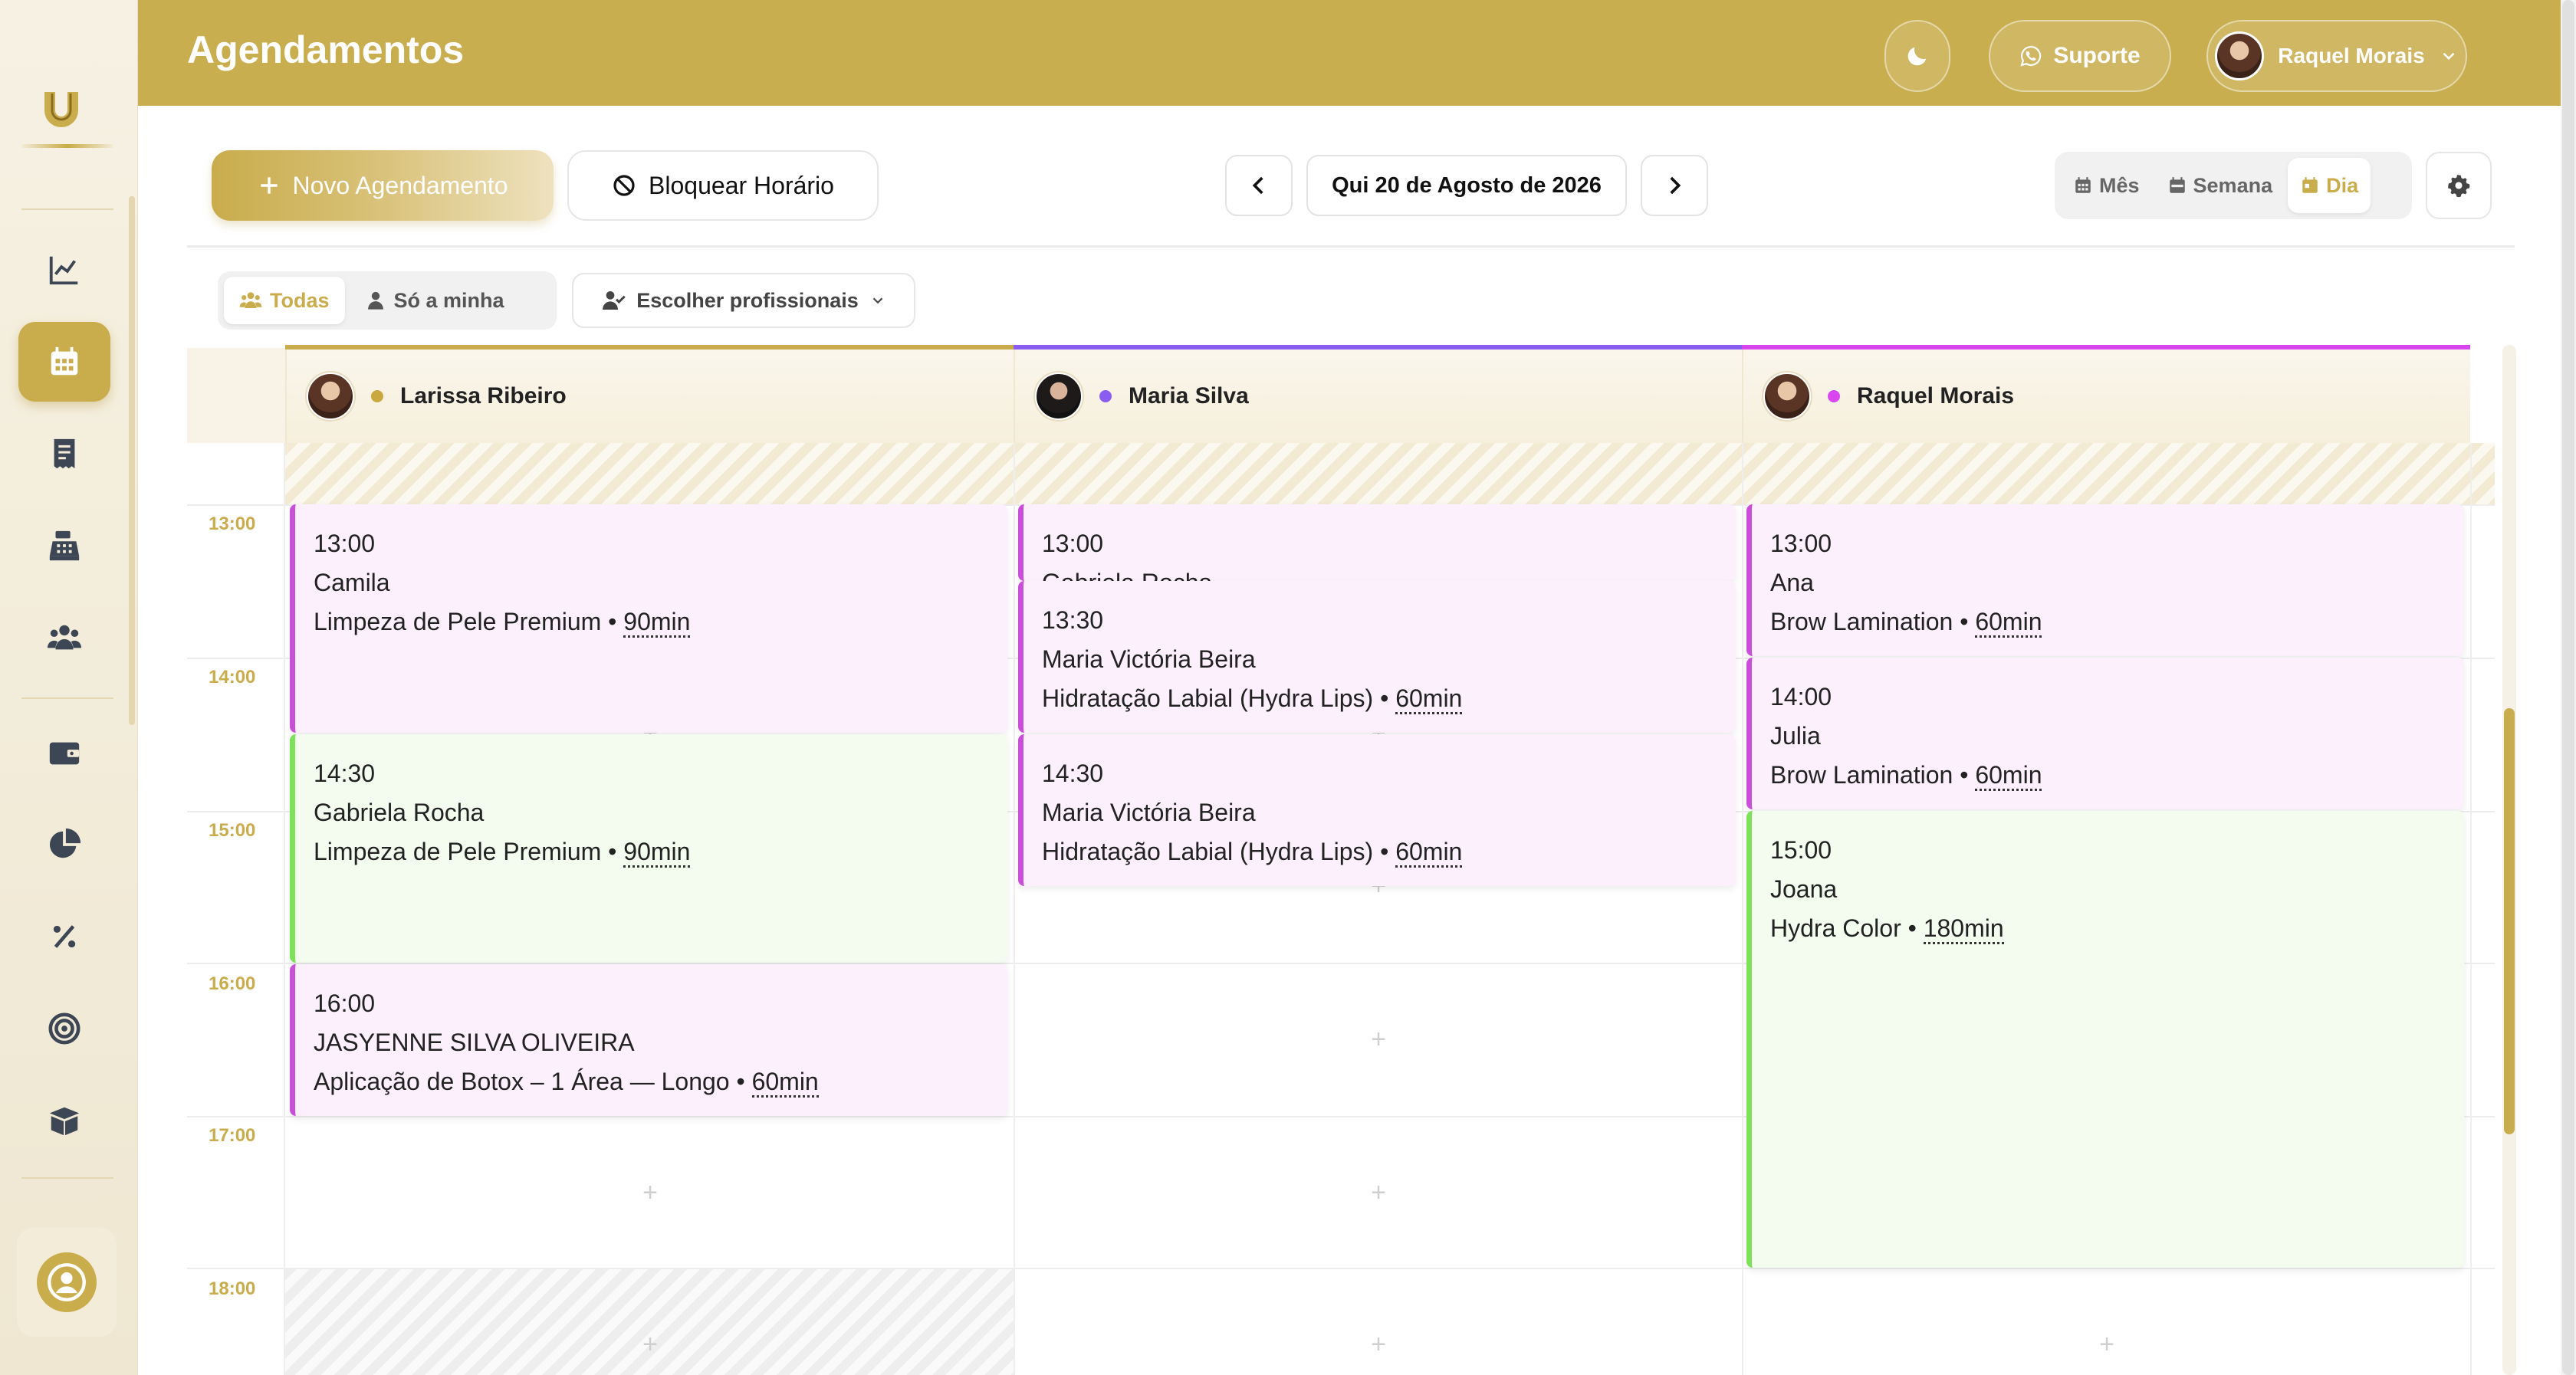 This screenshot has width=2576, height=1375. I want to click on theme-toggle-button, so click(1917, 56).